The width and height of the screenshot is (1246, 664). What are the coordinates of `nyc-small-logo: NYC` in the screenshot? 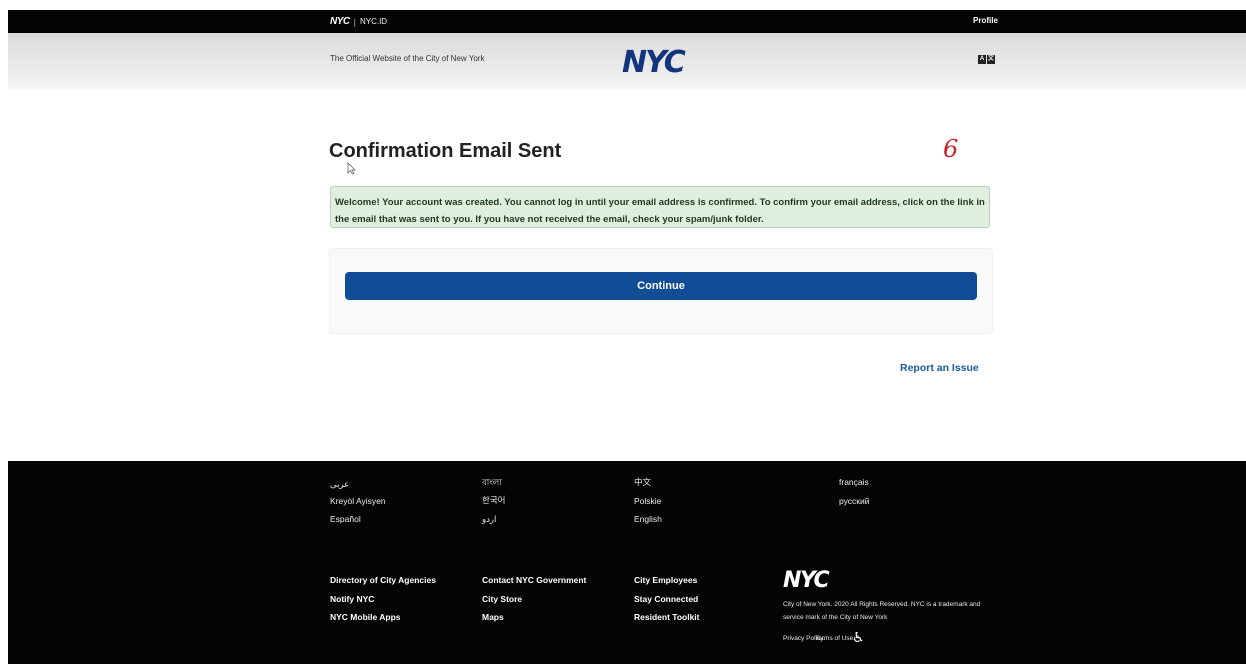 It's located at (340, 21).